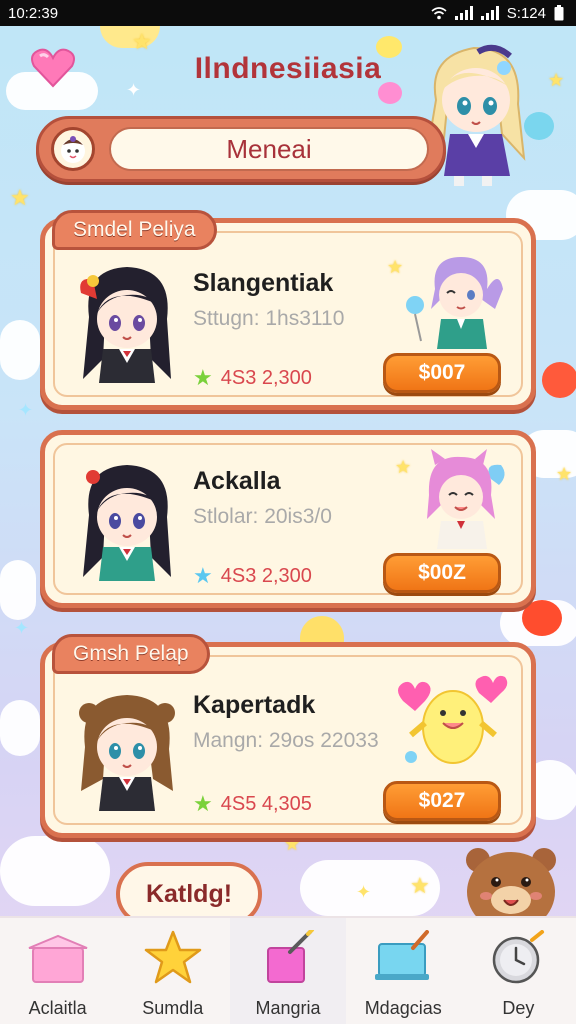 The width and height of the screenshot is (576, 1024). I want to click on battery-icon, so click(559, 13).